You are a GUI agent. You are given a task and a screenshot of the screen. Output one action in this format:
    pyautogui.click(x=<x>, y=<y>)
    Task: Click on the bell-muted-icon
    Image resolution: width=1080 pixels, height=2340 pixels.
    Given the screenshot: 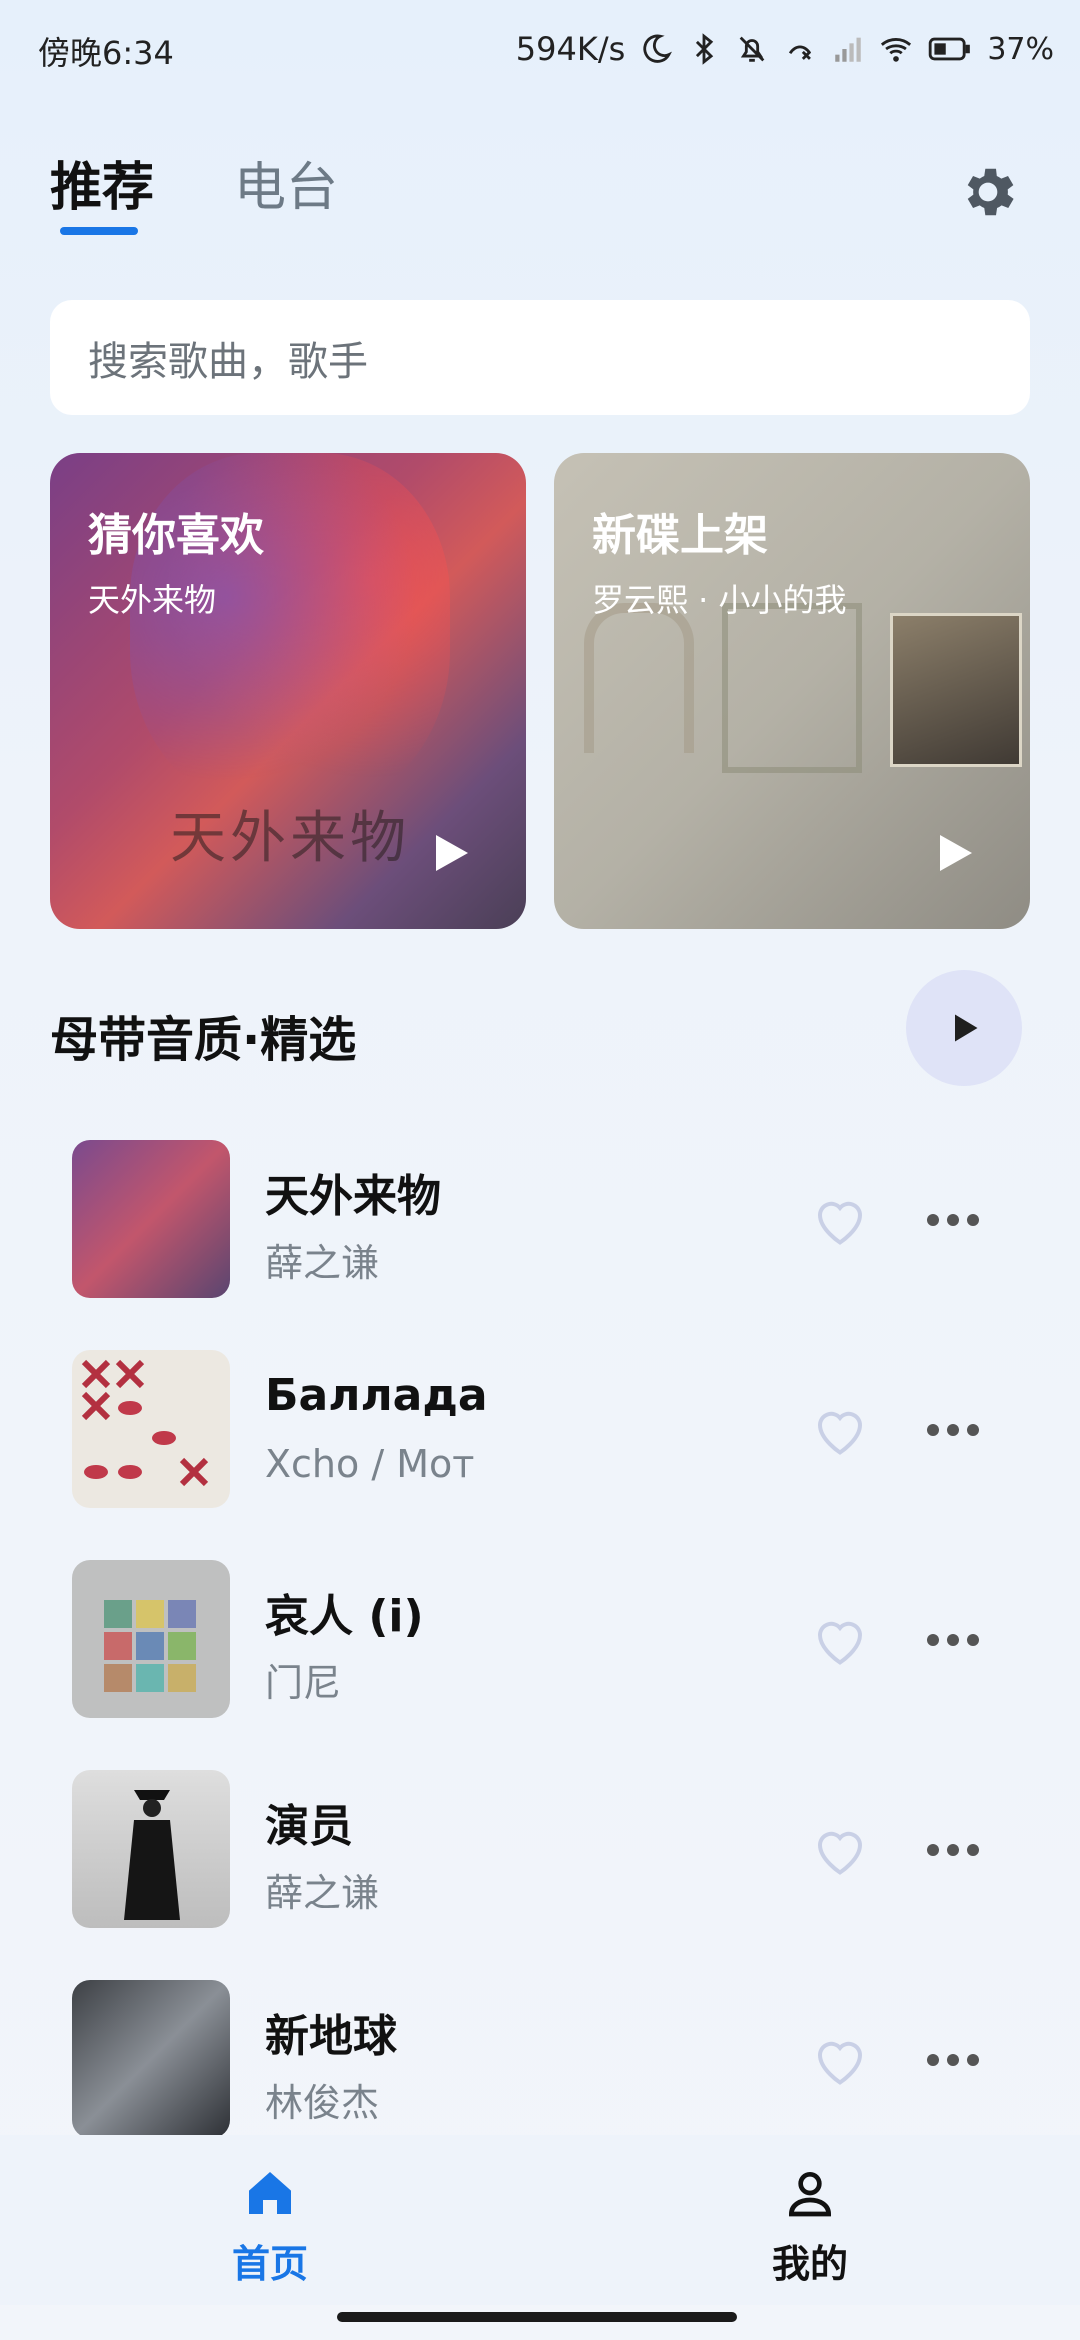 What is the action you would take?
    pyautogui.click(x=752, y=49)
    